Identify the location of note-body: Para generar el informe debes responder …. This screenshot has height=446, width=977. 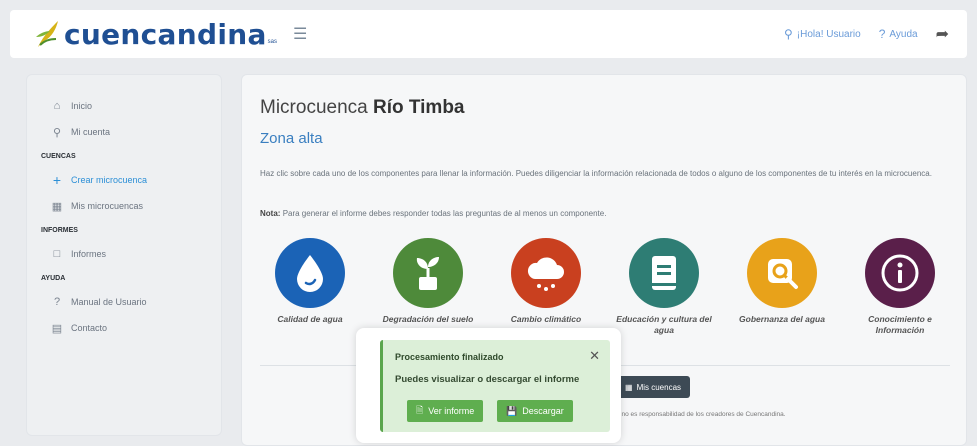
(444, 213).